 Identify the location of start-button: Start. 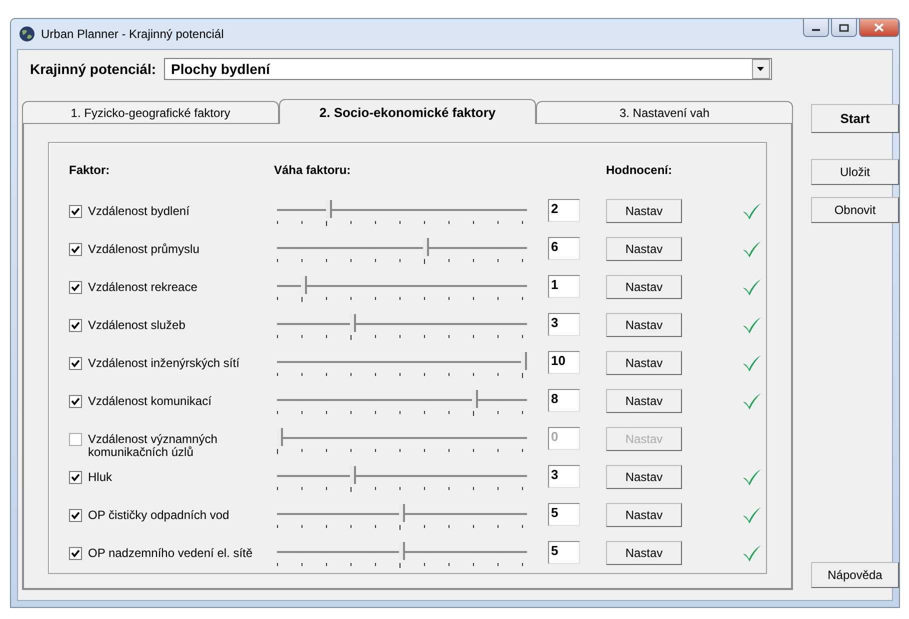
(855, 118).